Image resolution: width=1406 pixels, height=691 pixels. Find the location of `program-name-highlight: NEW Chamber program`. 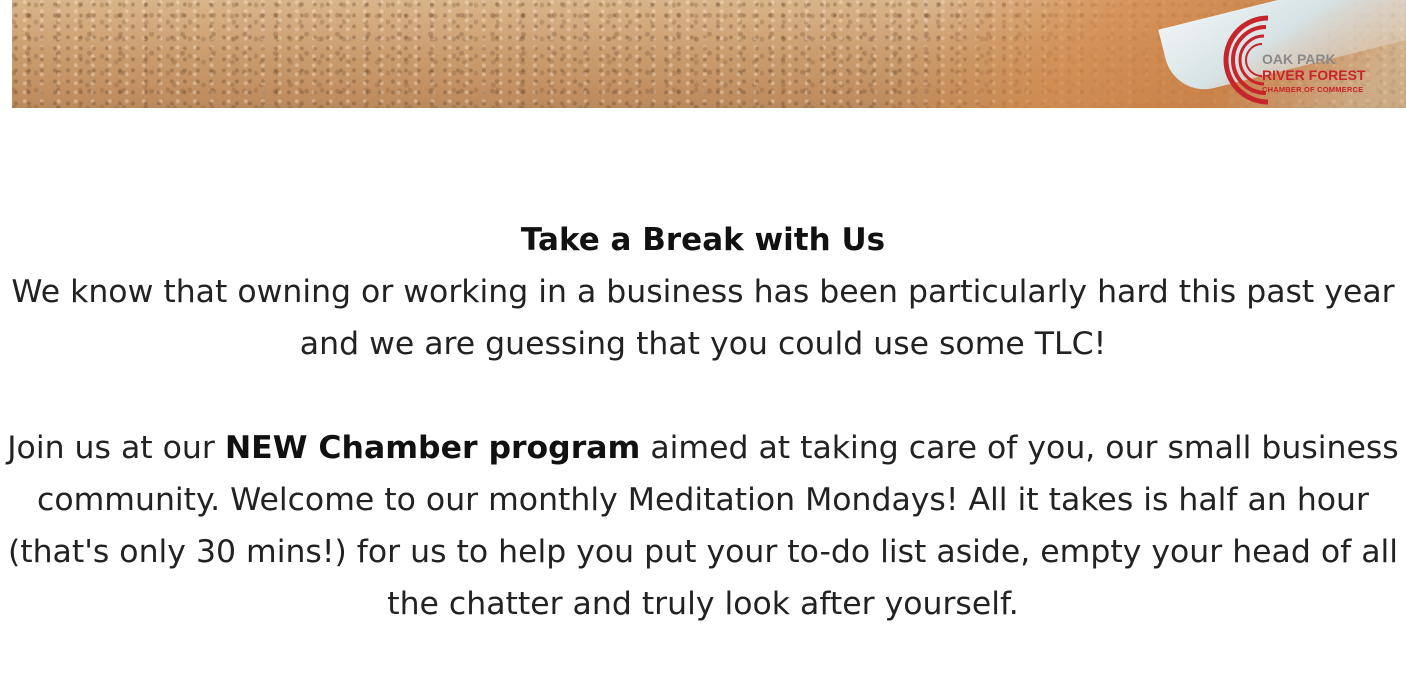

program-name-highlight: NEW Chamber program is located at coordinates (432, 448).